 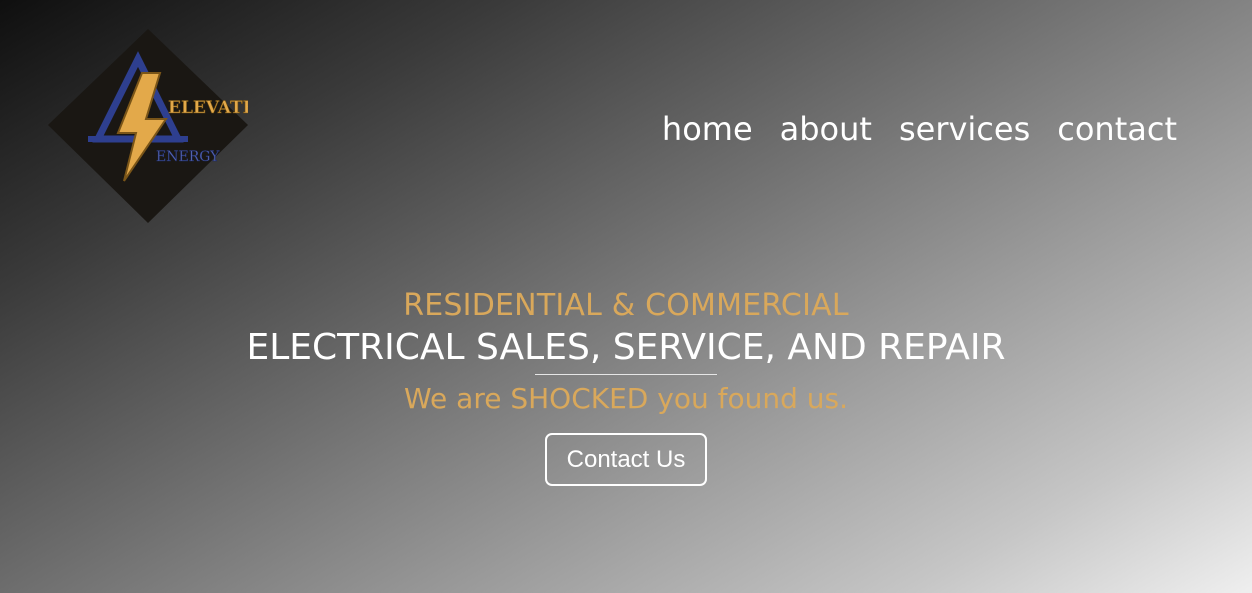 I want to click on logo-text-energy: ENERGY, so click(x=188, y=157).